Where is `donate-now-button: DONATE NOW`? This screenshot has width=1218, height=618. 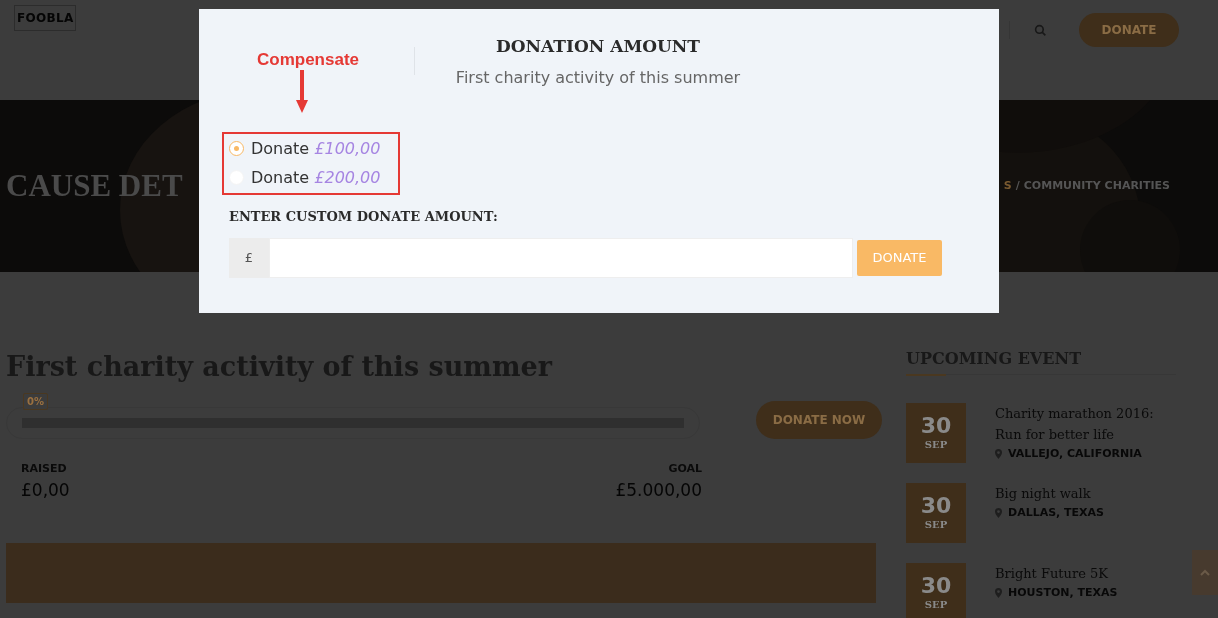
donate-now-button: DONATE NOW is located at coordinates (819, 420).